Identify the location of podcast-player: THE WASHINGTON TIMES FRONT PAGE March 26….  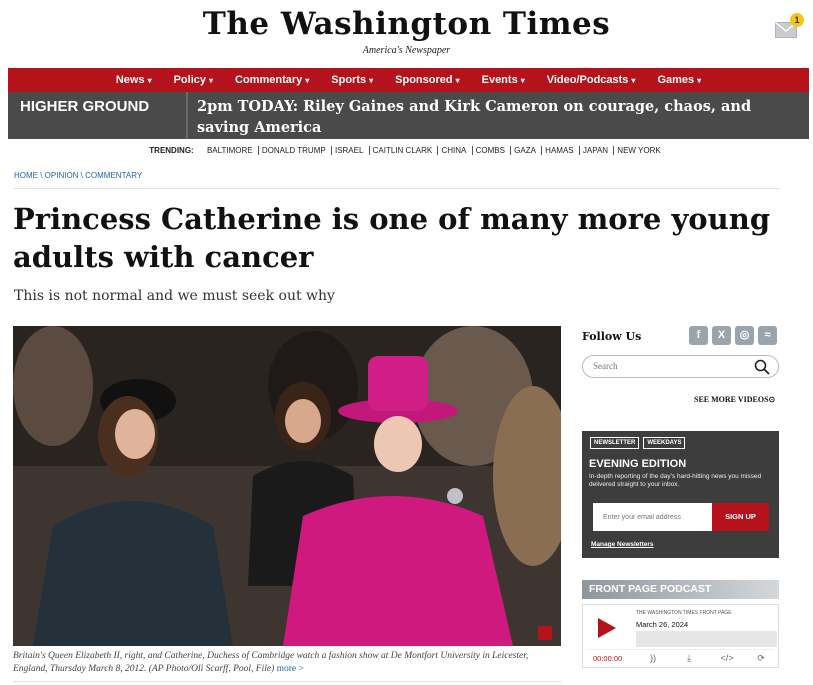
(680, 636).